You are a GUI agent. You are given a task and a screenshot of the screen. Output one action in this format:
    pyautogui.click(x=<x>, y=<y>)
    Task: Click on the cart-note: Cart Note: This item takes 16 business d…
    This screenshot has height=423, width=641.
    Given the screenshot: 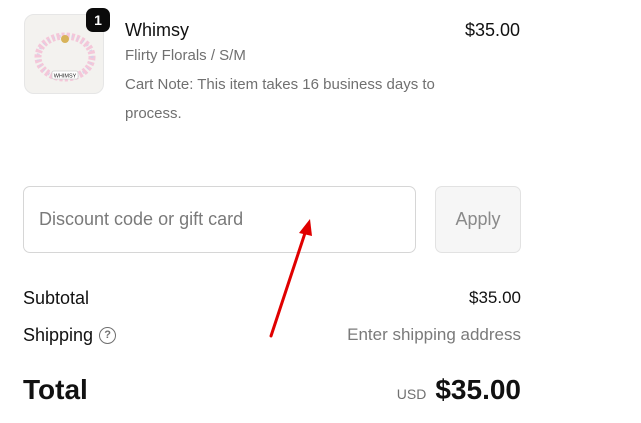 What is the action you would take?
    pyautogui.click(x=280, y=99)
    